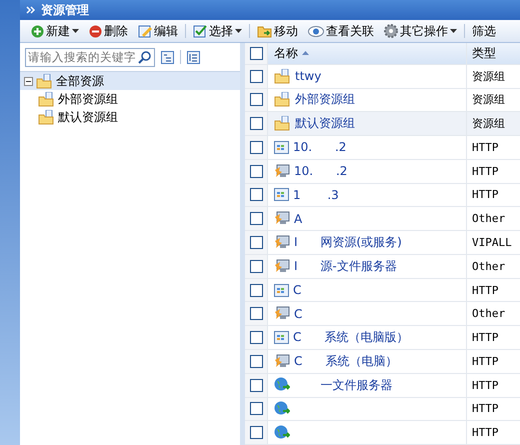  I want to click on resource-name: ttwy, so click(308, 76).